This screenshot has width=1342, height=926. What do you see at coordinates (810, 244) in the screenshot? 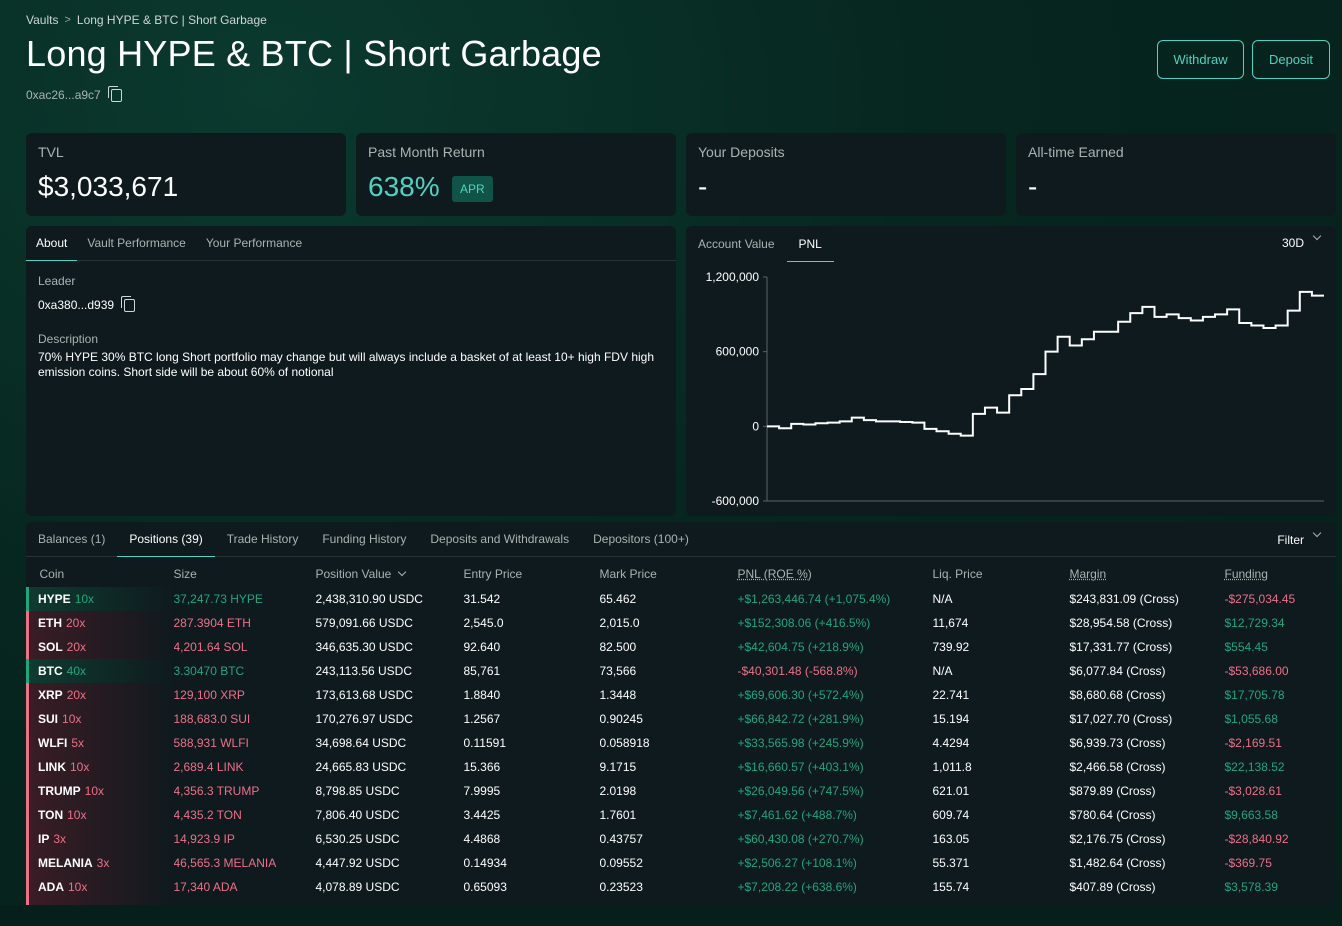
I see `tab-pnl: PNL` at bounding box center [810, 244].